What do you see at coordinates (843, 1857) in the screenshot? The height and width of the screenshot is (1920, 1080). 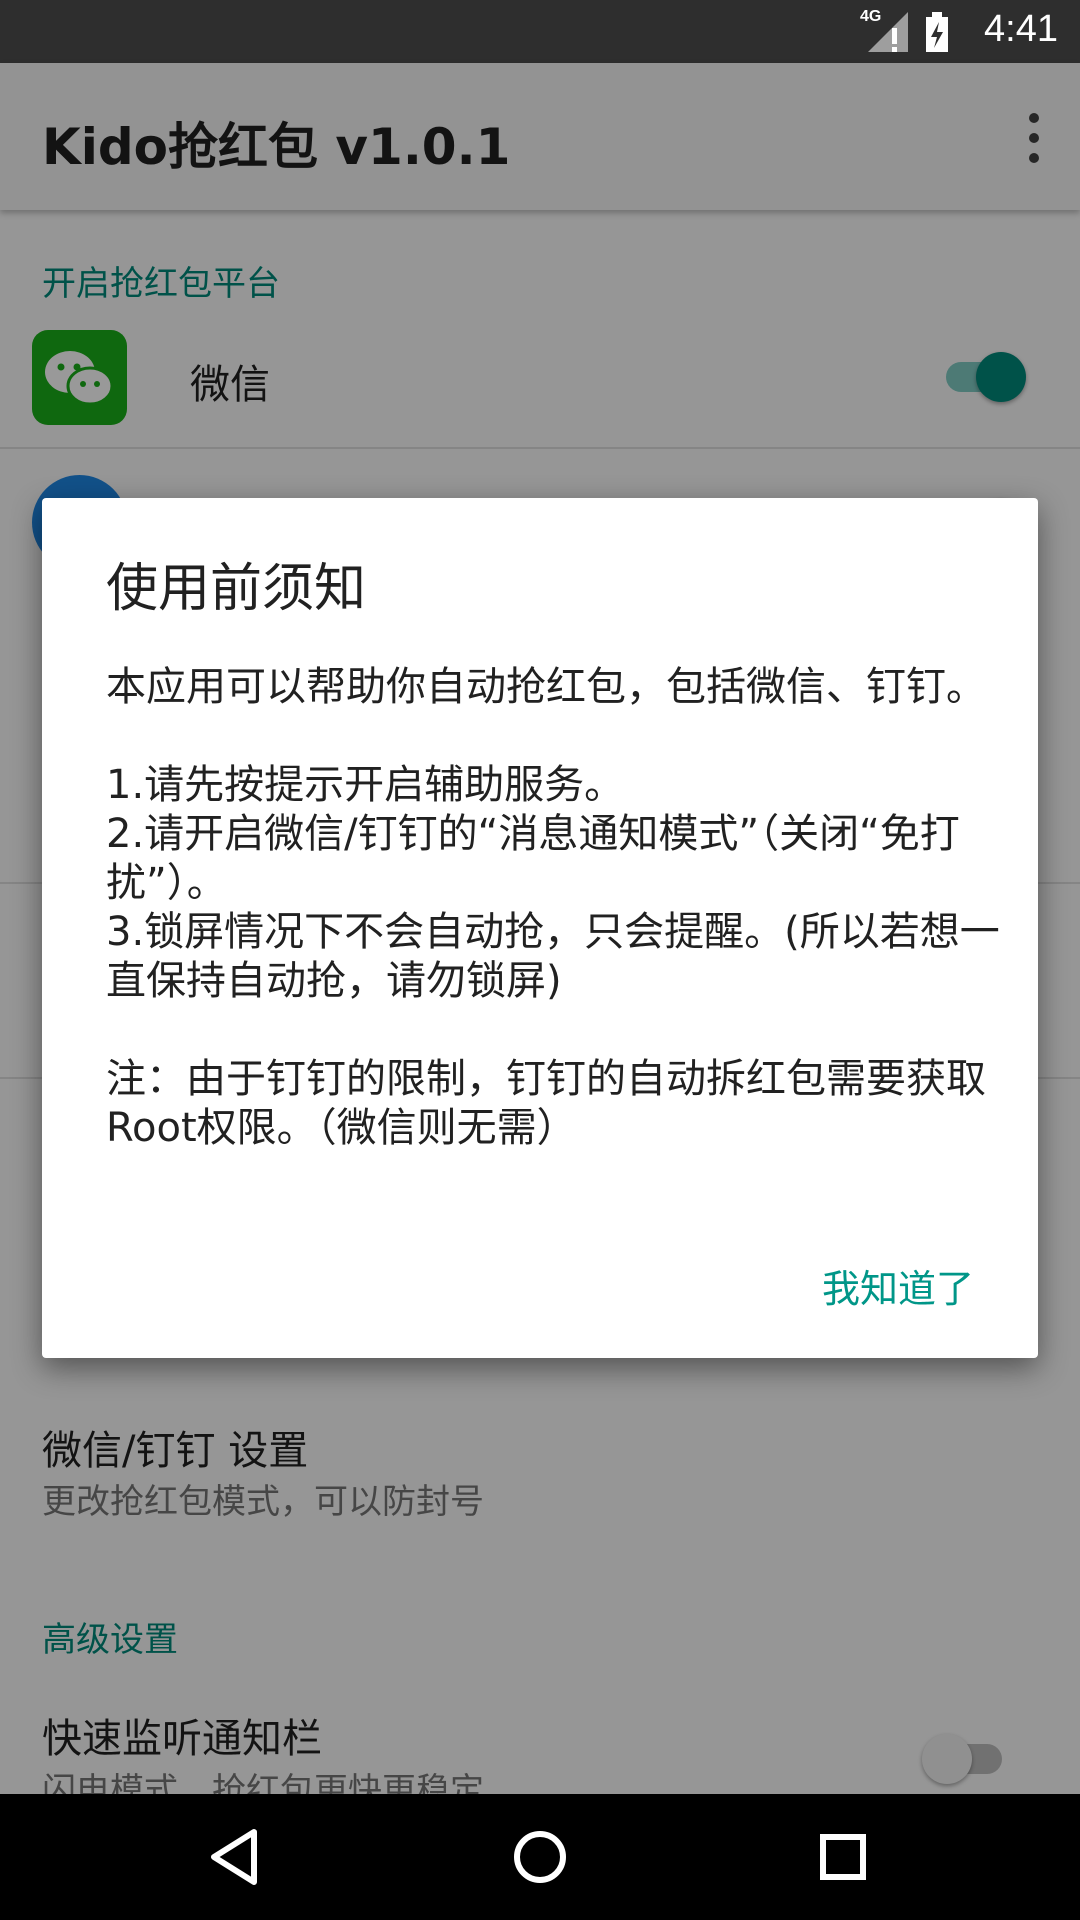 I see `recents-icon` at bounding box center [843, 1857].